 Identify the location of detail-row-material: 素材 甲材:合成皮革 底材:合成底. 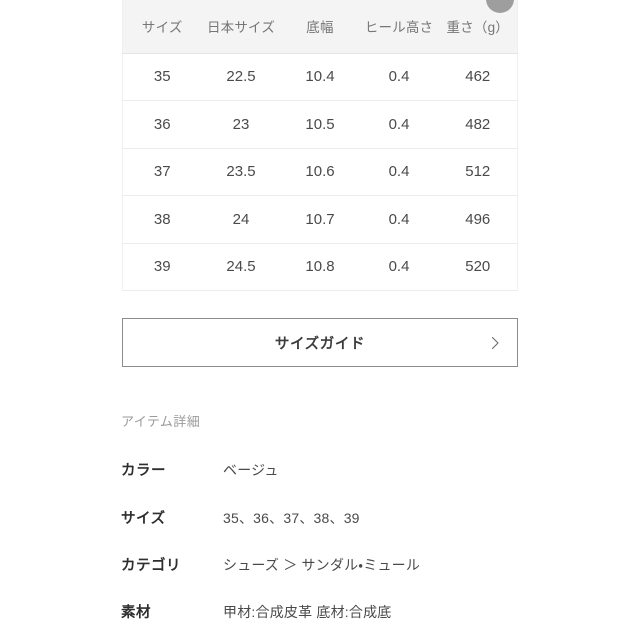
(371, 611).